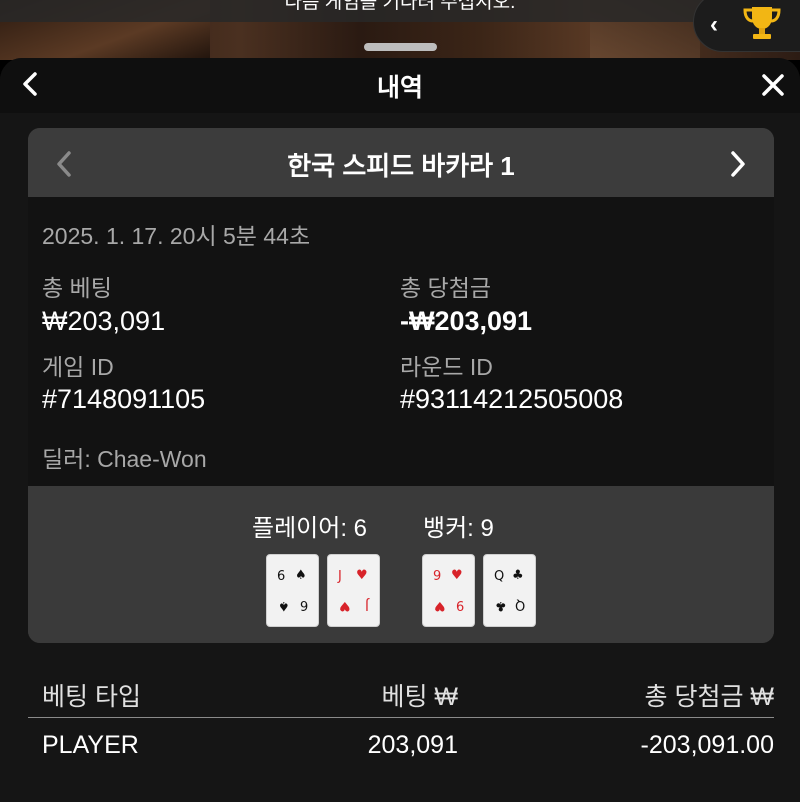  I want to click on player-card-1: 6 ♠ ♠ 6, so click(292, 590).